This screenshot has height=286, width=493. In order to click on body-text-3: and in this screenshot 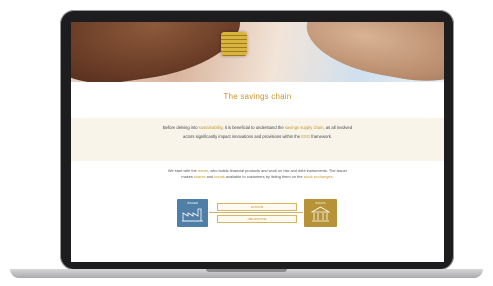, I will do `click(210, 176)`.